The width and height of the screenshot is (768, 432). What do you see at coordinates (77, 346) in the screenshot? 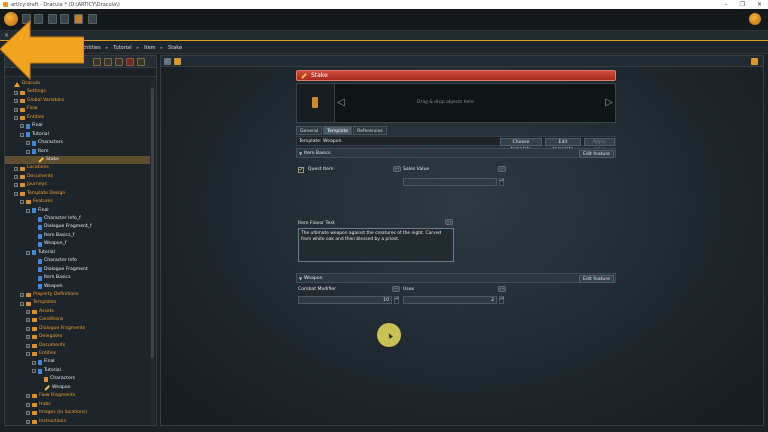
I see `tree-item: + Documents` at bounding box center [77, 346].